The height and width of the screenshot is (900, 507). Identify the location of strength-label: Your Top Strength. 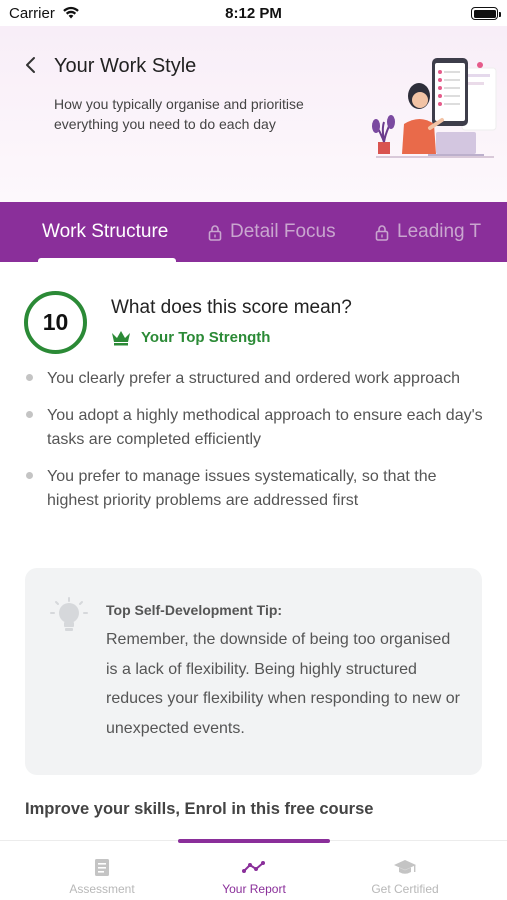
(206, 337).